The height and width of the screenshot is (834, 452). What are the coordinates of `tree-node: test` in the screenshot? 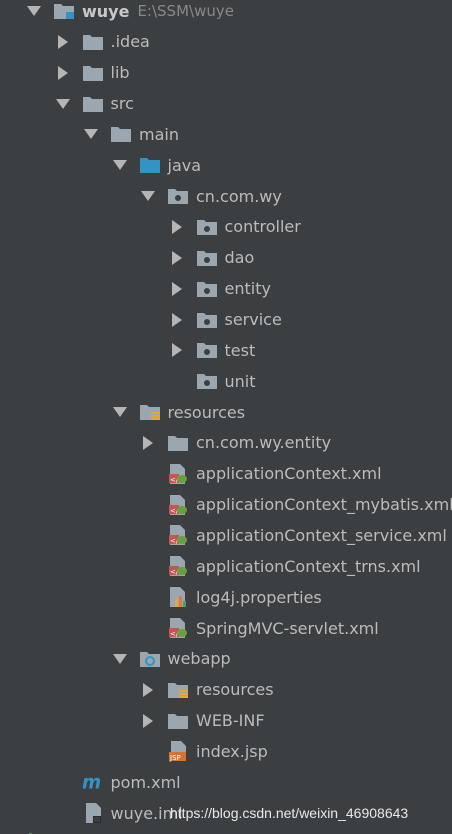 It's located at (226, 350).